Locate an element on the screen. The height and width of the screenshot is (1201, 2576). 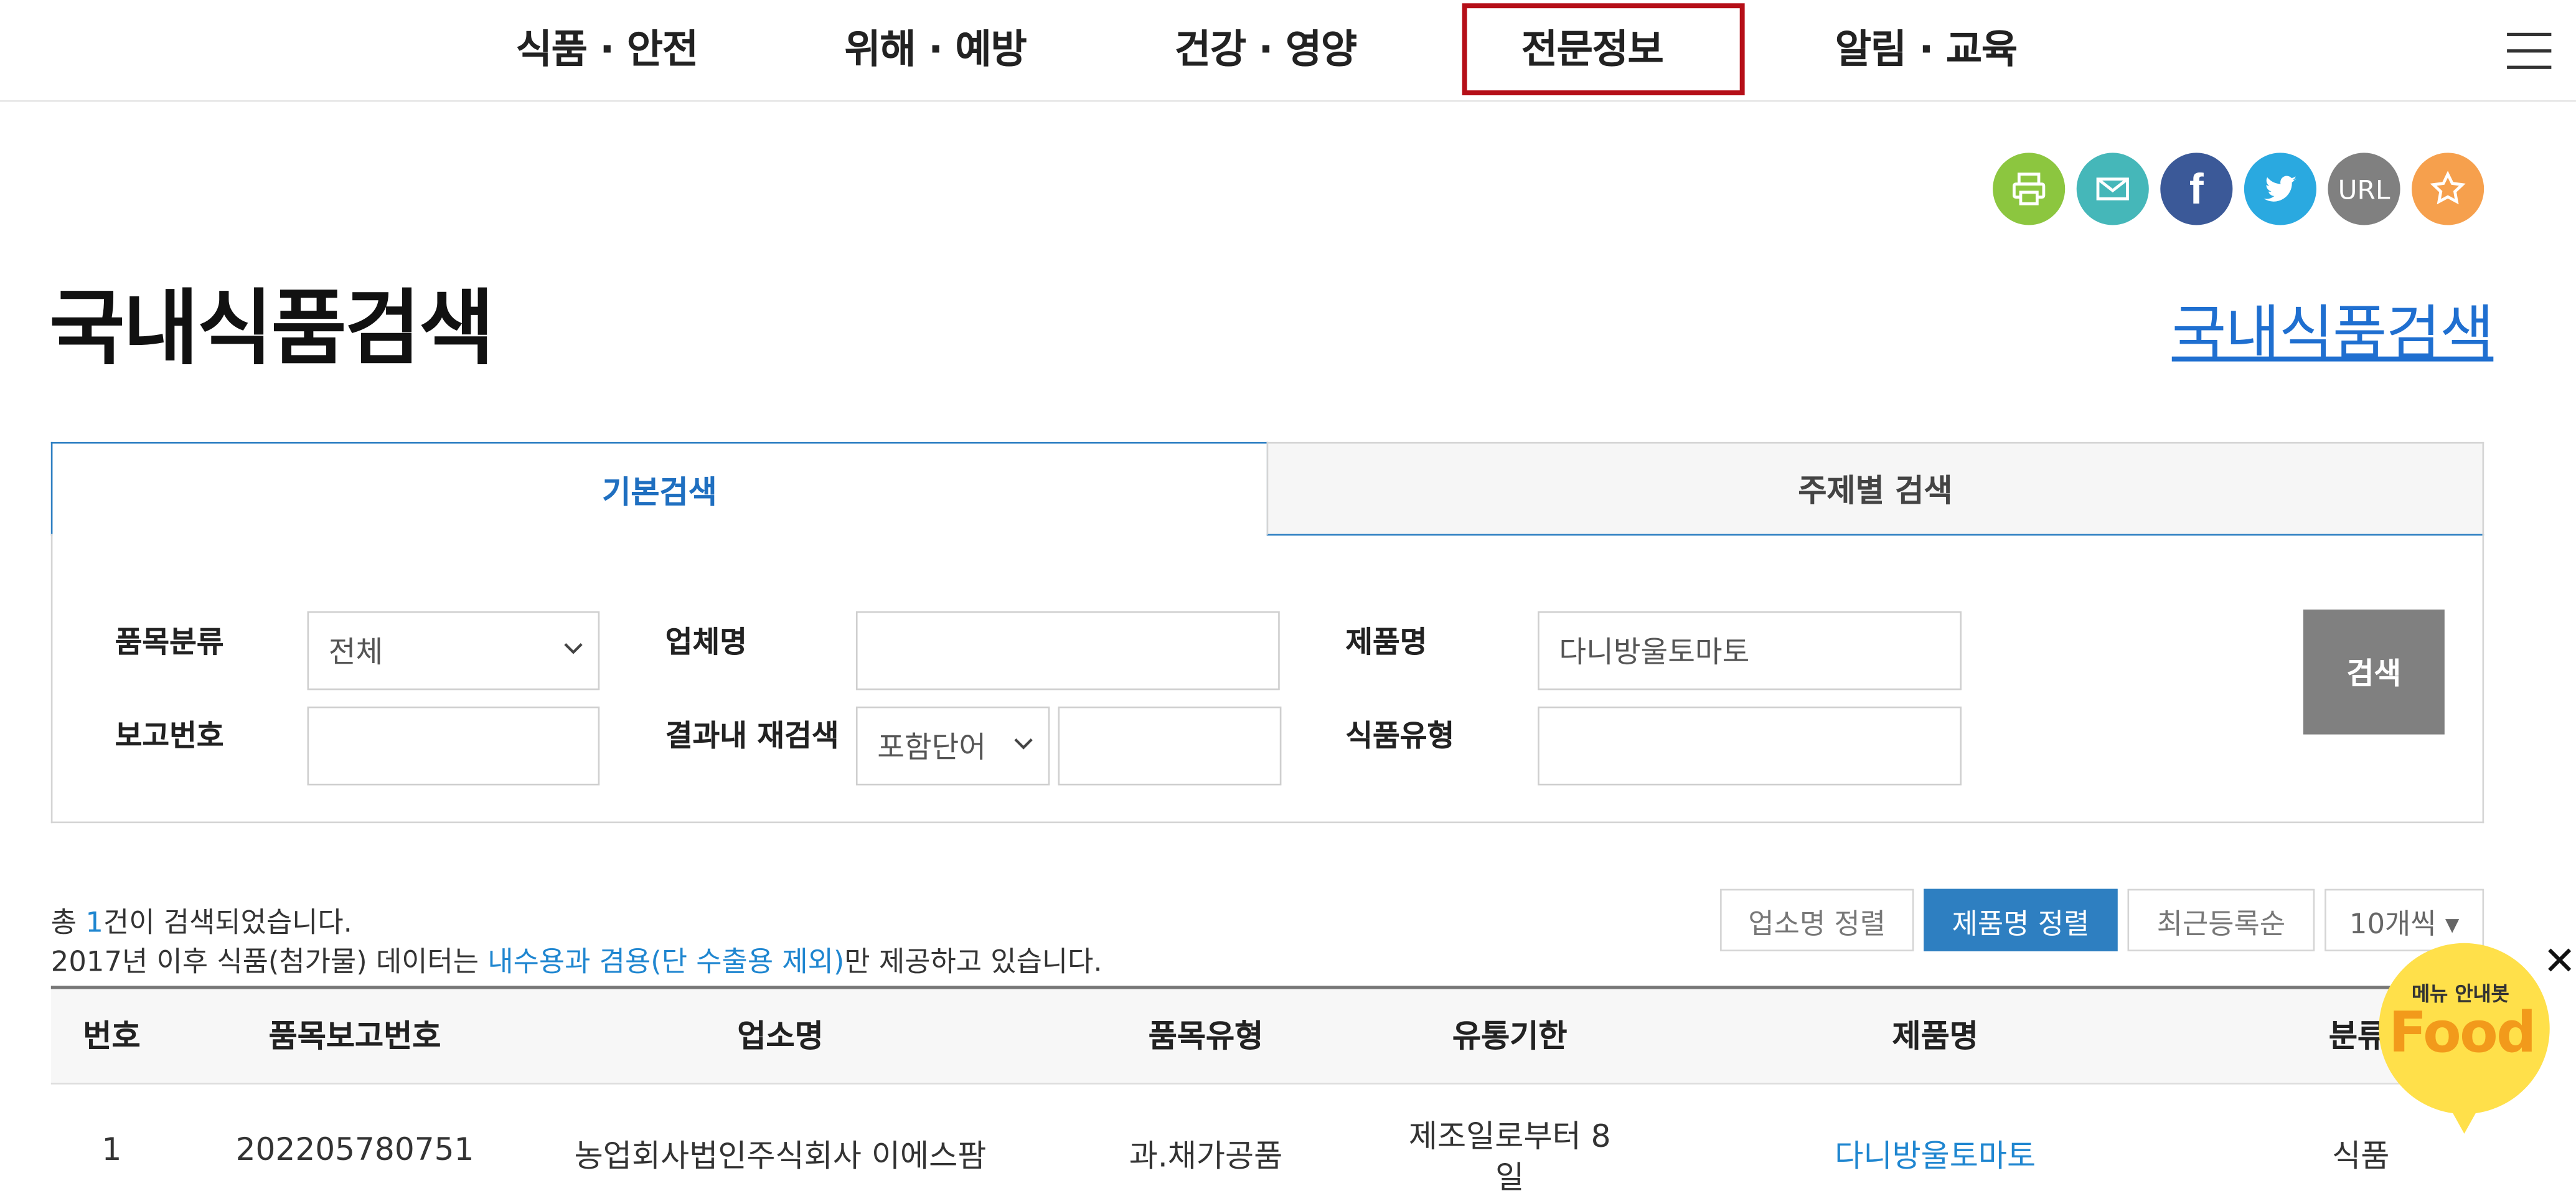
category-label: 품목분류 is located at coordinates (169, 643).